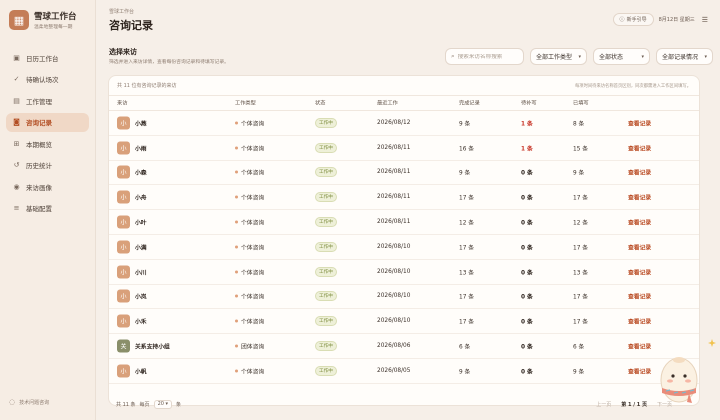 This screenshot has height=420, width=720. I want to click on search-box: ⌕, so click(484, 56).